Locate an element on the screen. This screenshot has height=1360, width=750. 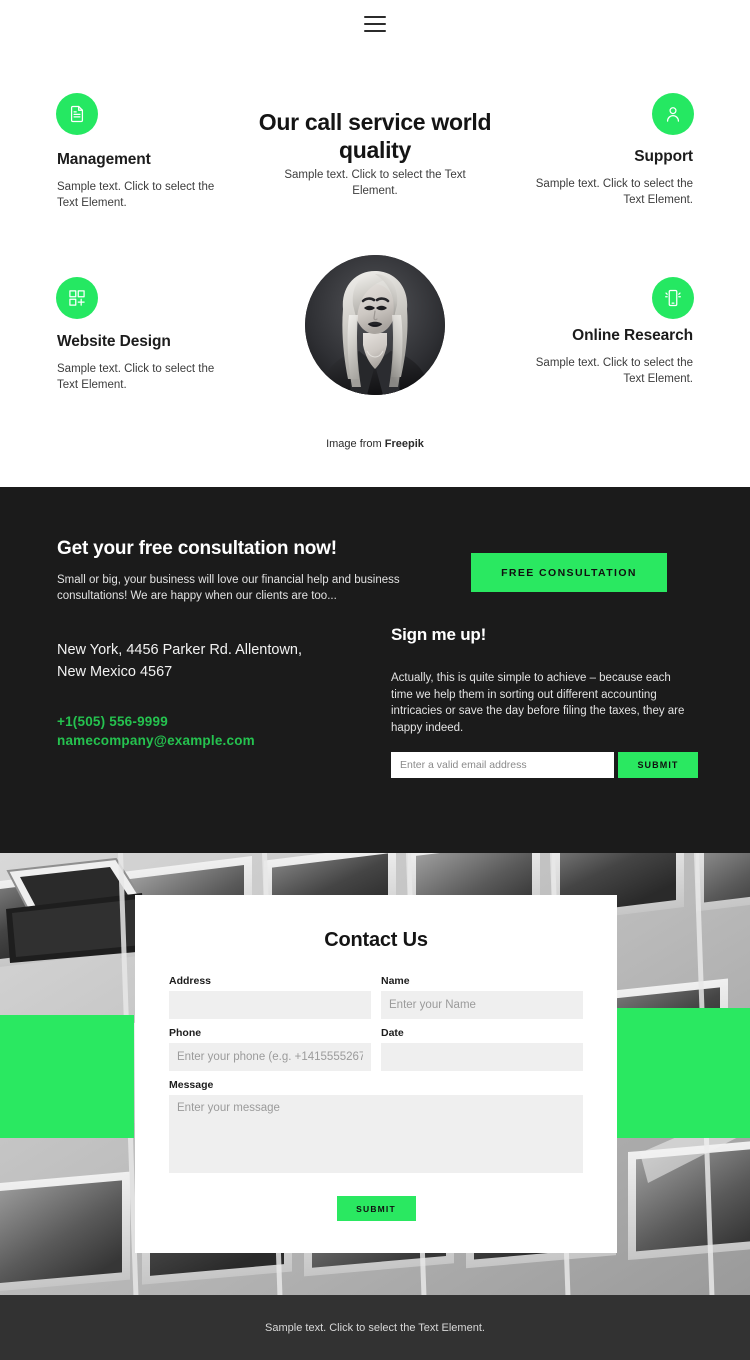
green-accent-block-right is located at coordinates (683, 1073).